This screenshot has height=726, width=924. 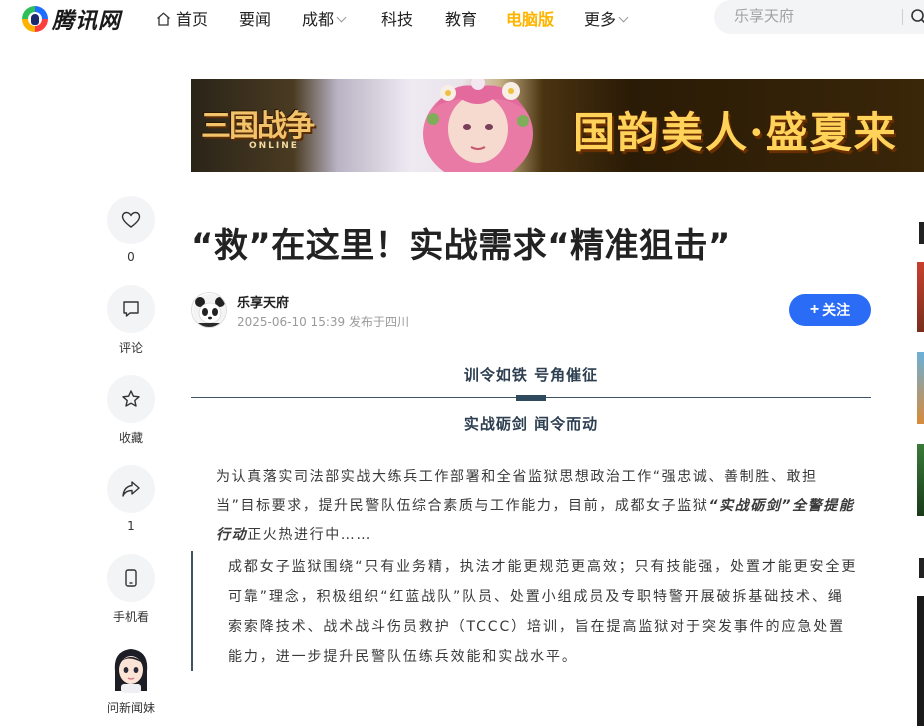 What do you see at coordinates (131, 257) in the screenshot?
I see `like-count: 0` at bounding box center [131, 257].